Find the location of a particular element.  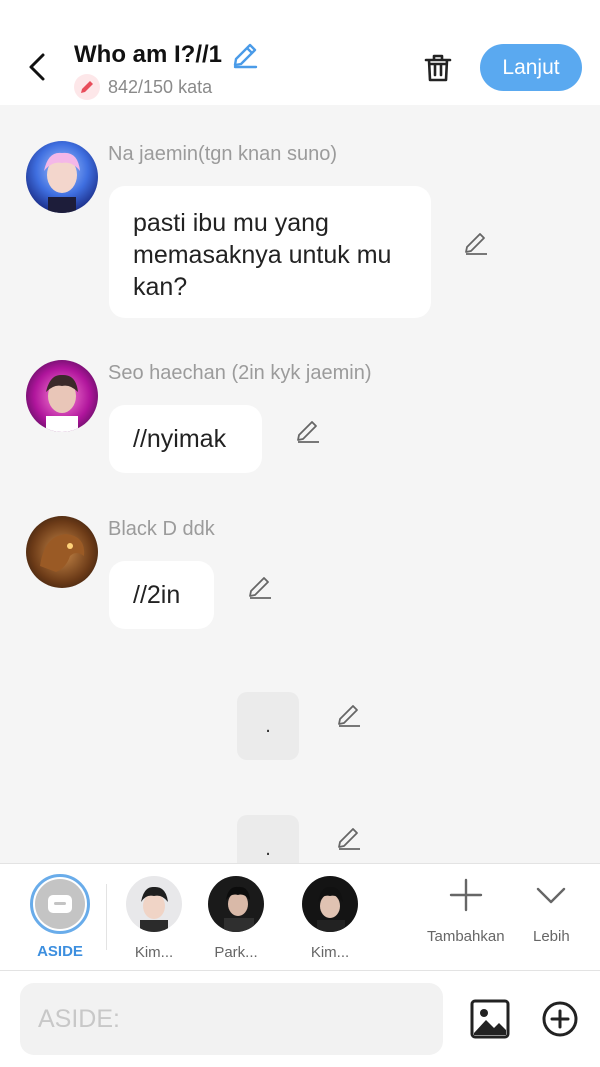

edit-title-button is located at coordinates (245, 55).